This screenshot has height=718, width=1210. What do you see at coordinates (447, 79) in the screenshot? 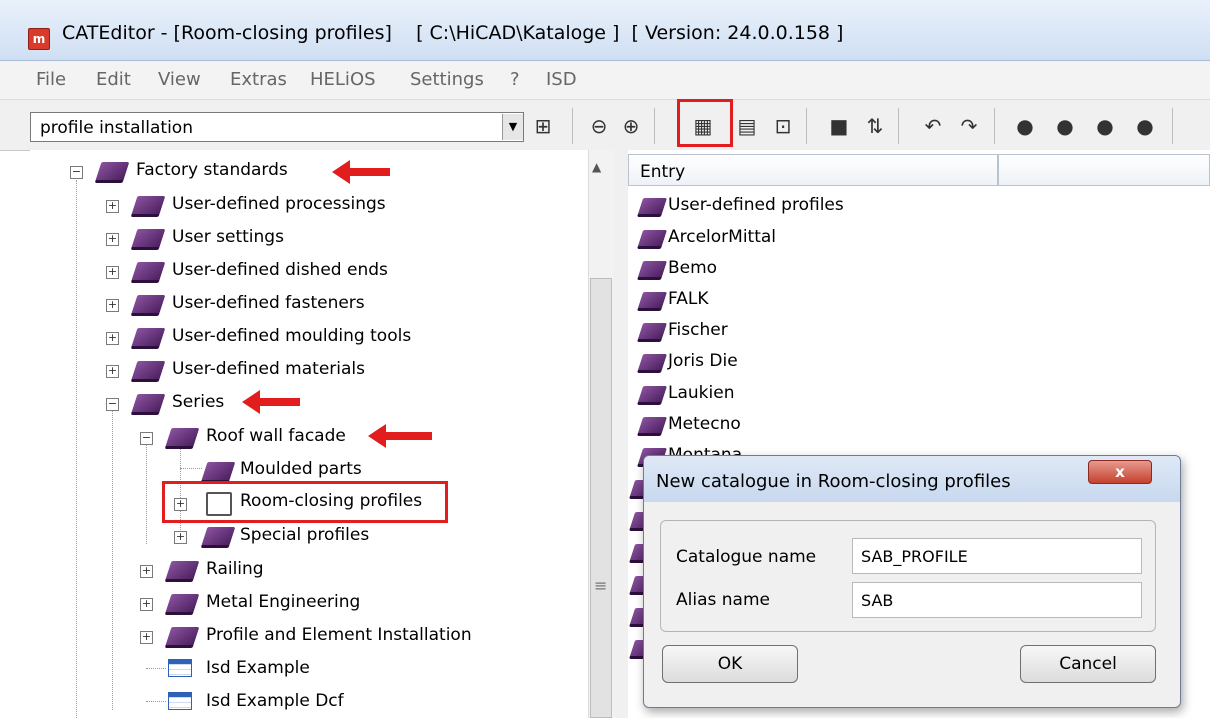
I see `menu-settings: Settings` at bounding box center [447, 79].